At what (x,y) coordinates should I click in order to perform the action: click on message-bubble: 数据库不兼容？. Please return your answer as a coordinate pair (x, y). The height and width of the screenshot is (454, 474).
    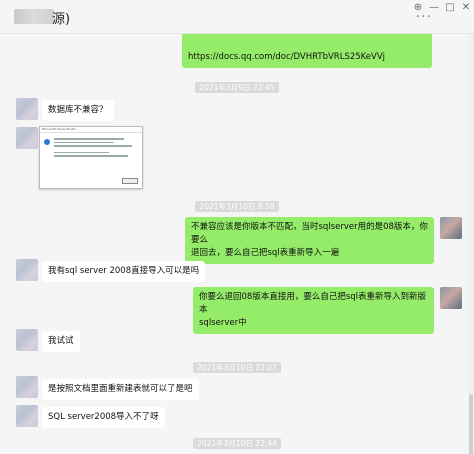
    Looking at the image, I should click on (78, 110).